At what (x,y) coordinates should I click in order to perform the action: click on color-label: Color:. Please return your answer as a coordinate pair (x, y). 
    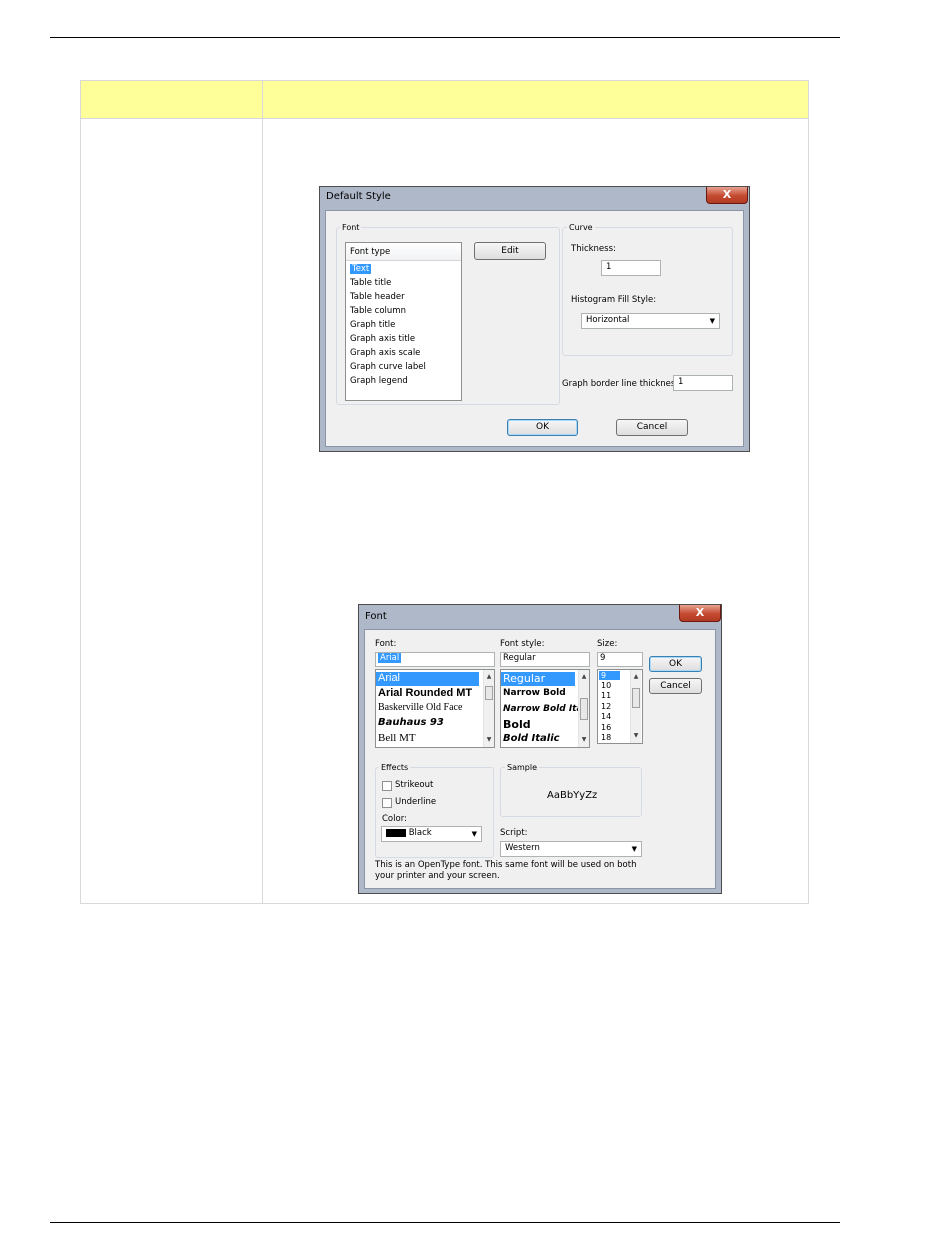
    Looking at the image, I should click on (394, 819).